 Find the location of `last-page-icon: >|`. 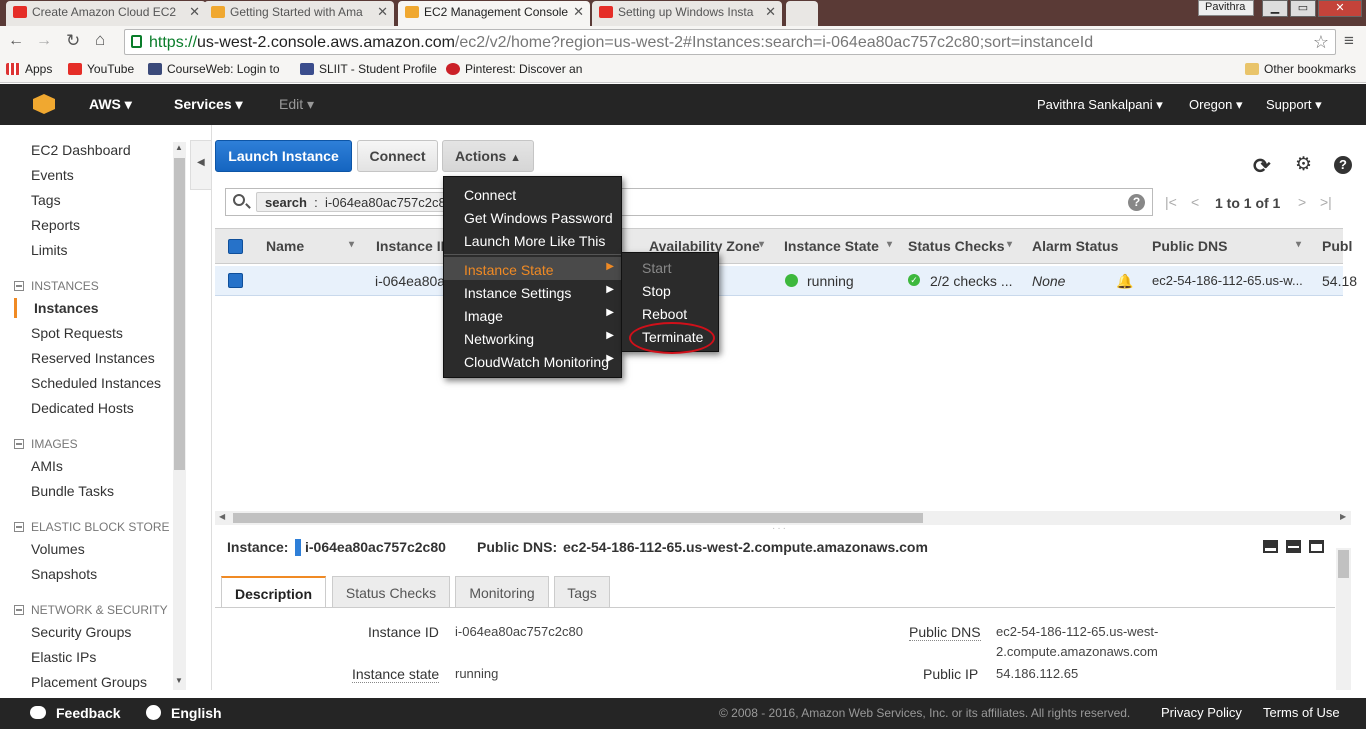

last-page-icon: >| is located at coordinates (1326, 202).